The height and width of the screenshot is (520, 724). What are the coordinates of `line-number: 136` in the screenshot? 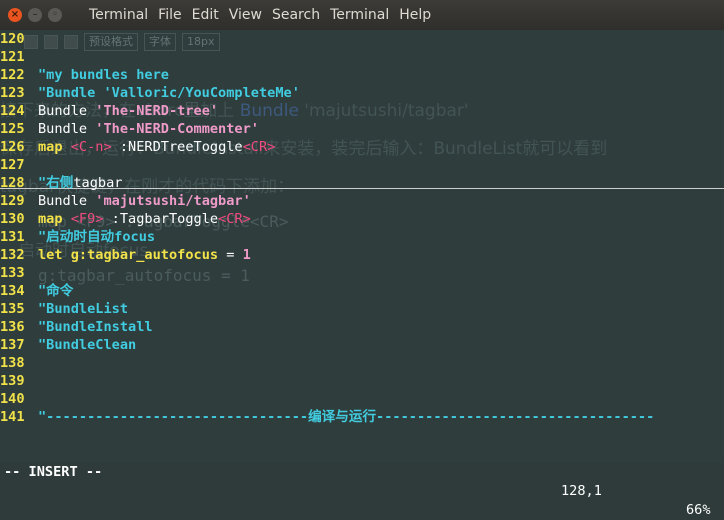 It's located at (12, 327).